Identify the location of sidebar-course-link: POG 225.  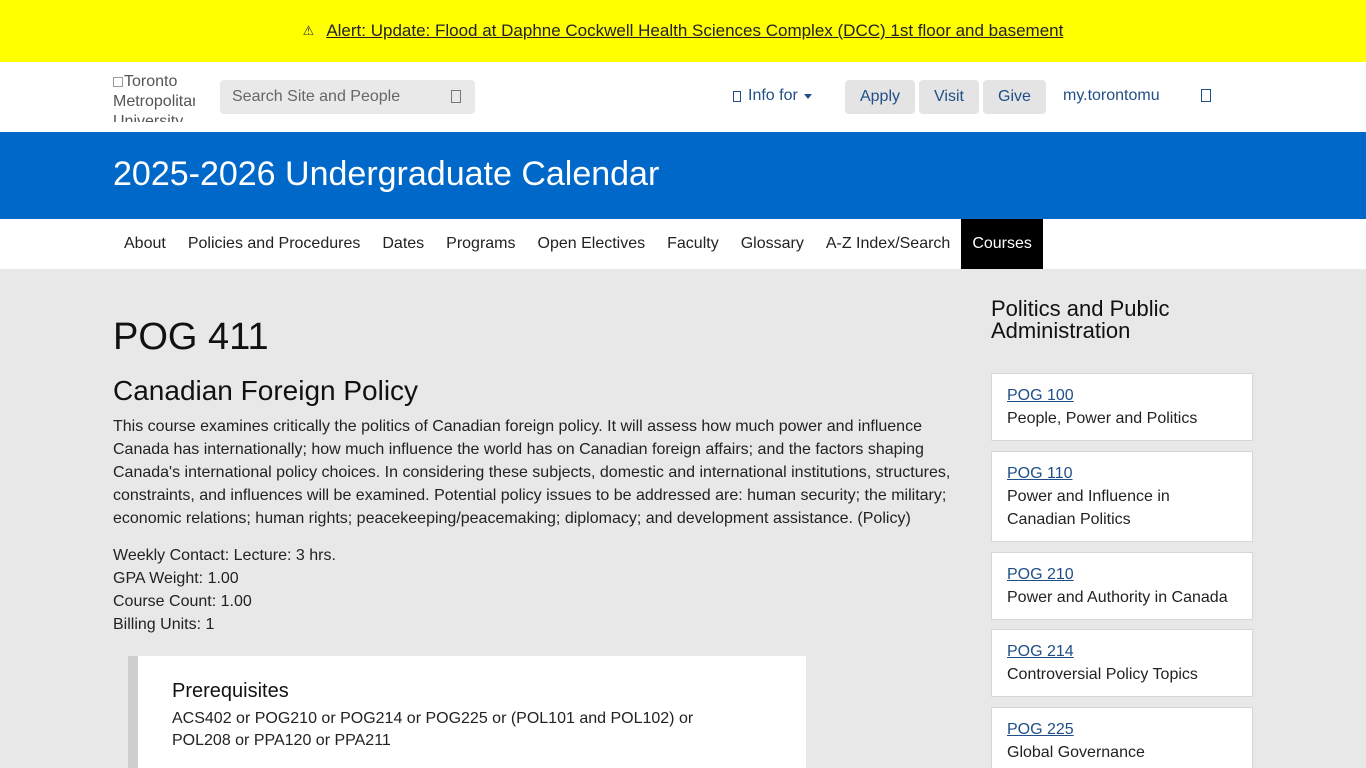
(1122, 729).